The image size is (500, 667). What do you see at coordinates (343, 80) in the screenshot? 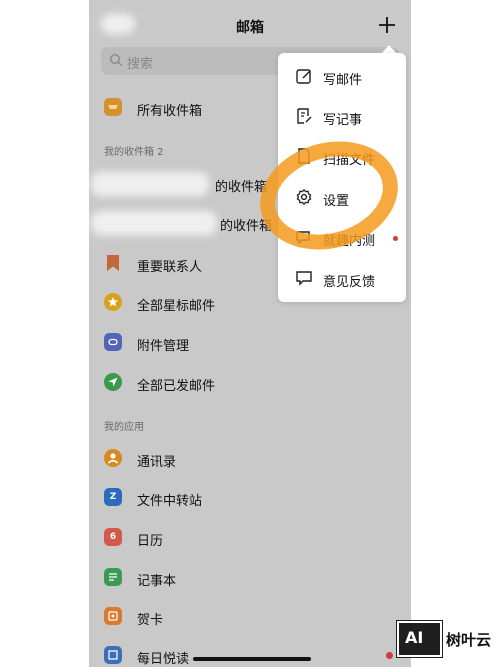
I see `menu-item-label: 写邮件` at bounding box center [343, 80].